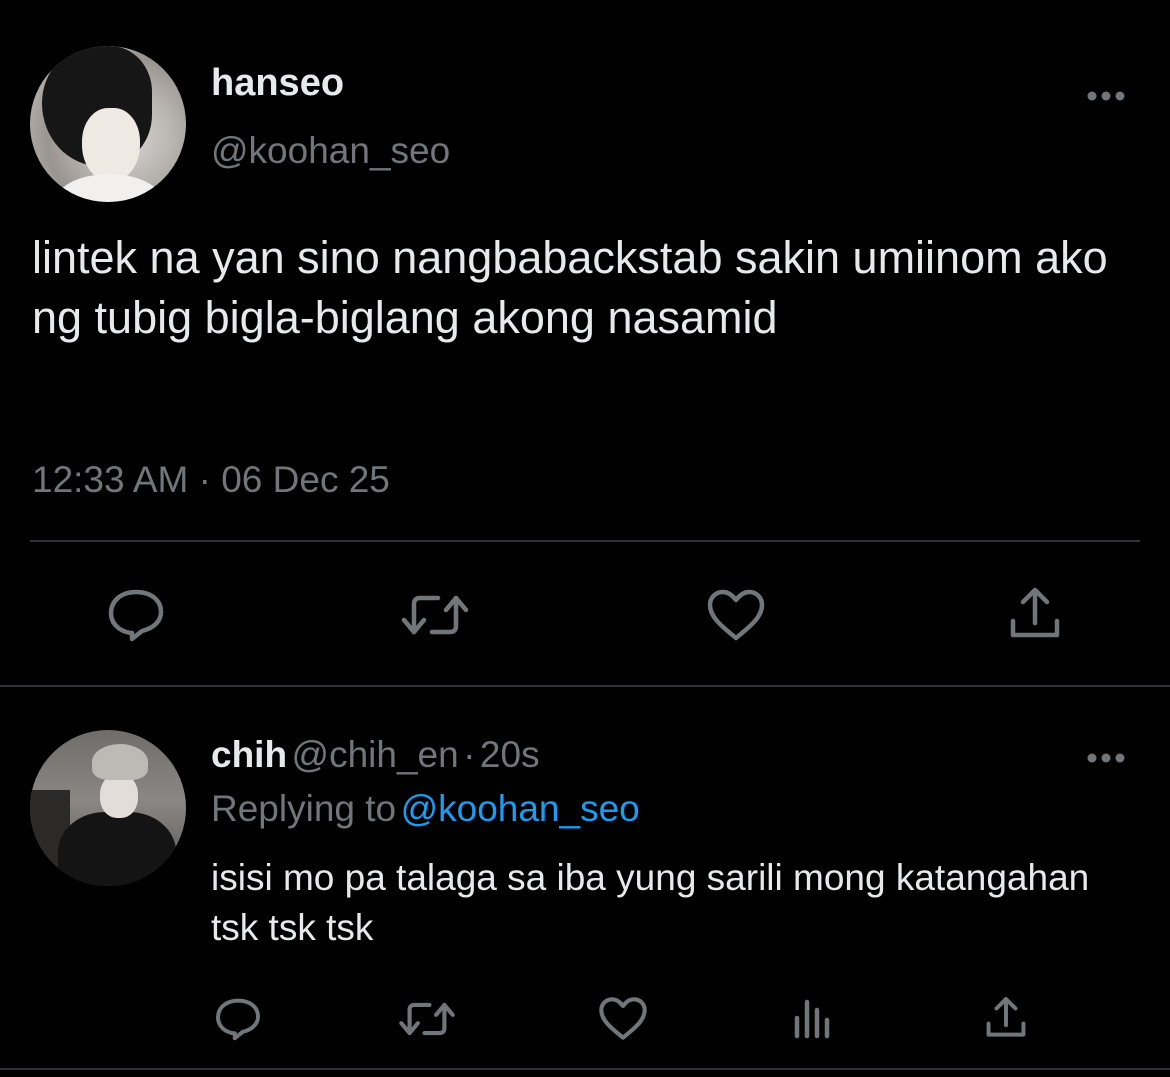  What do you see at coordinates (813, 1018) in the screenshot?
I see `analytics-icon` at bounding box center [813, 1018].